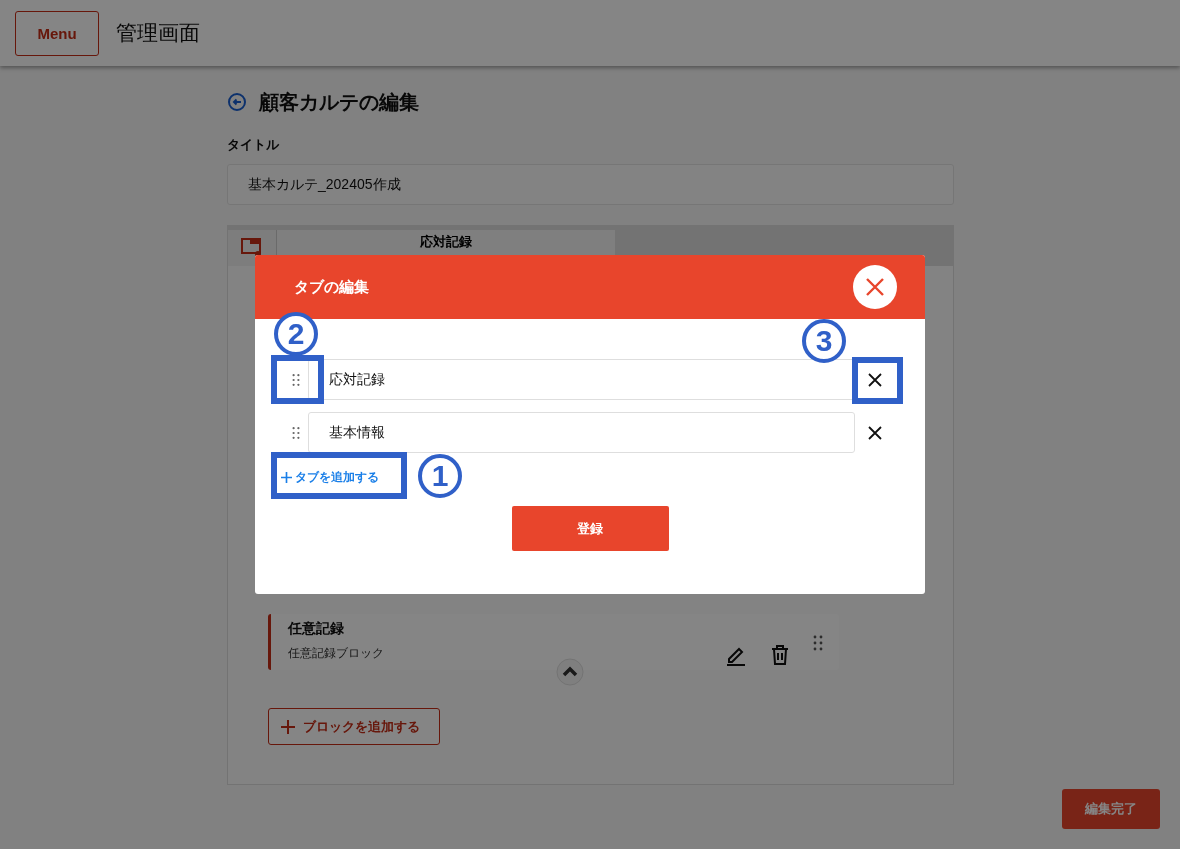 The width and height of the screenshot is (1180, 849). Describe the element at coordinates (253, 145) in the screenshot. I see `field-label: タイトル` at that location.